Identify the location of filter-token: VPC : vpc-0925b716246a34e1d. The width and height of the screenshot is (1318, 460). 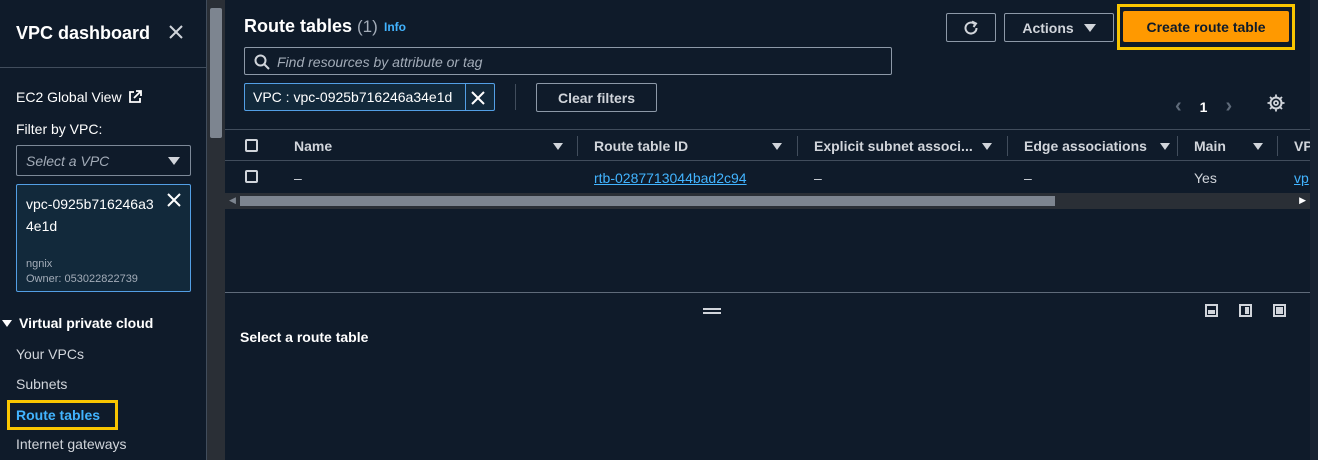
(369, 97).